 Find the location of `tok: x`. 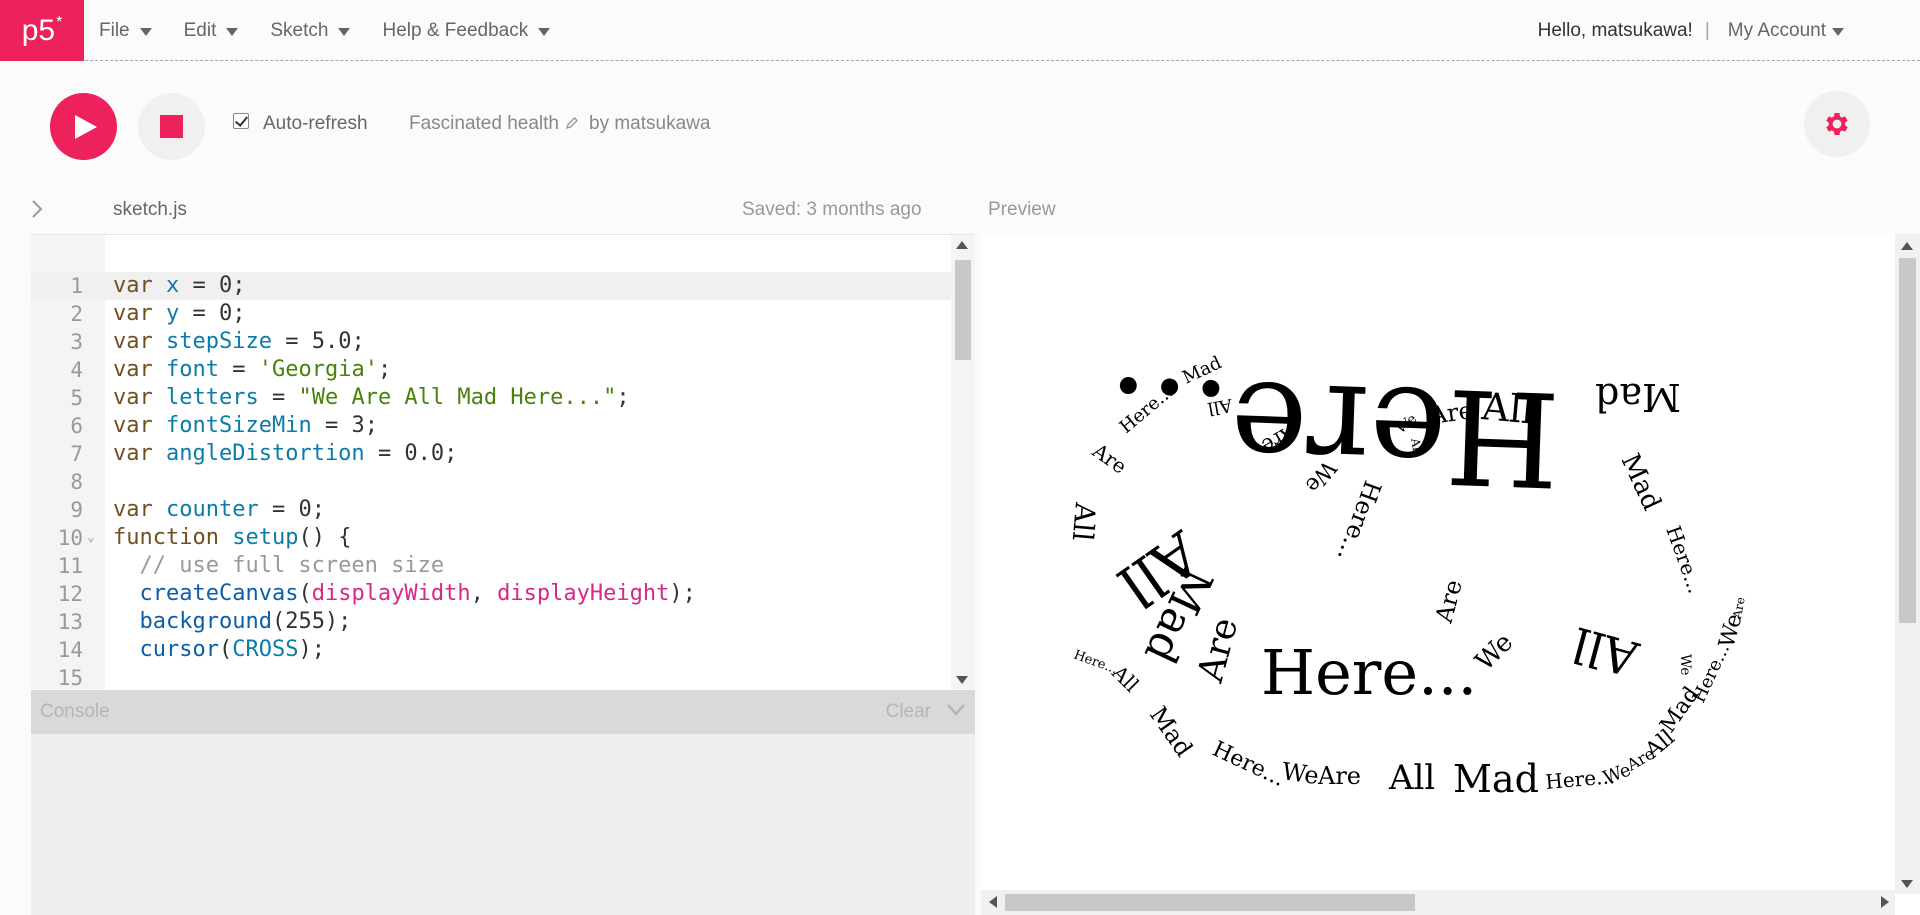

tok: x is located at coordinates (173, 285).